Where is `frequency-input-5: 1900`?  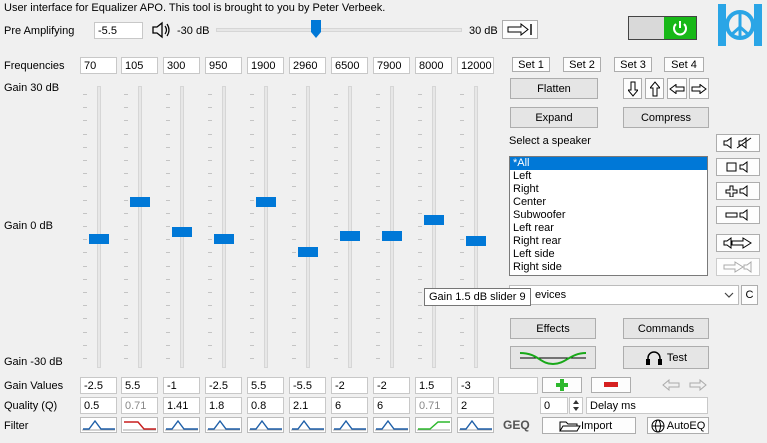 frequency-input-5: 1900 is located at coordinates (265, 65).